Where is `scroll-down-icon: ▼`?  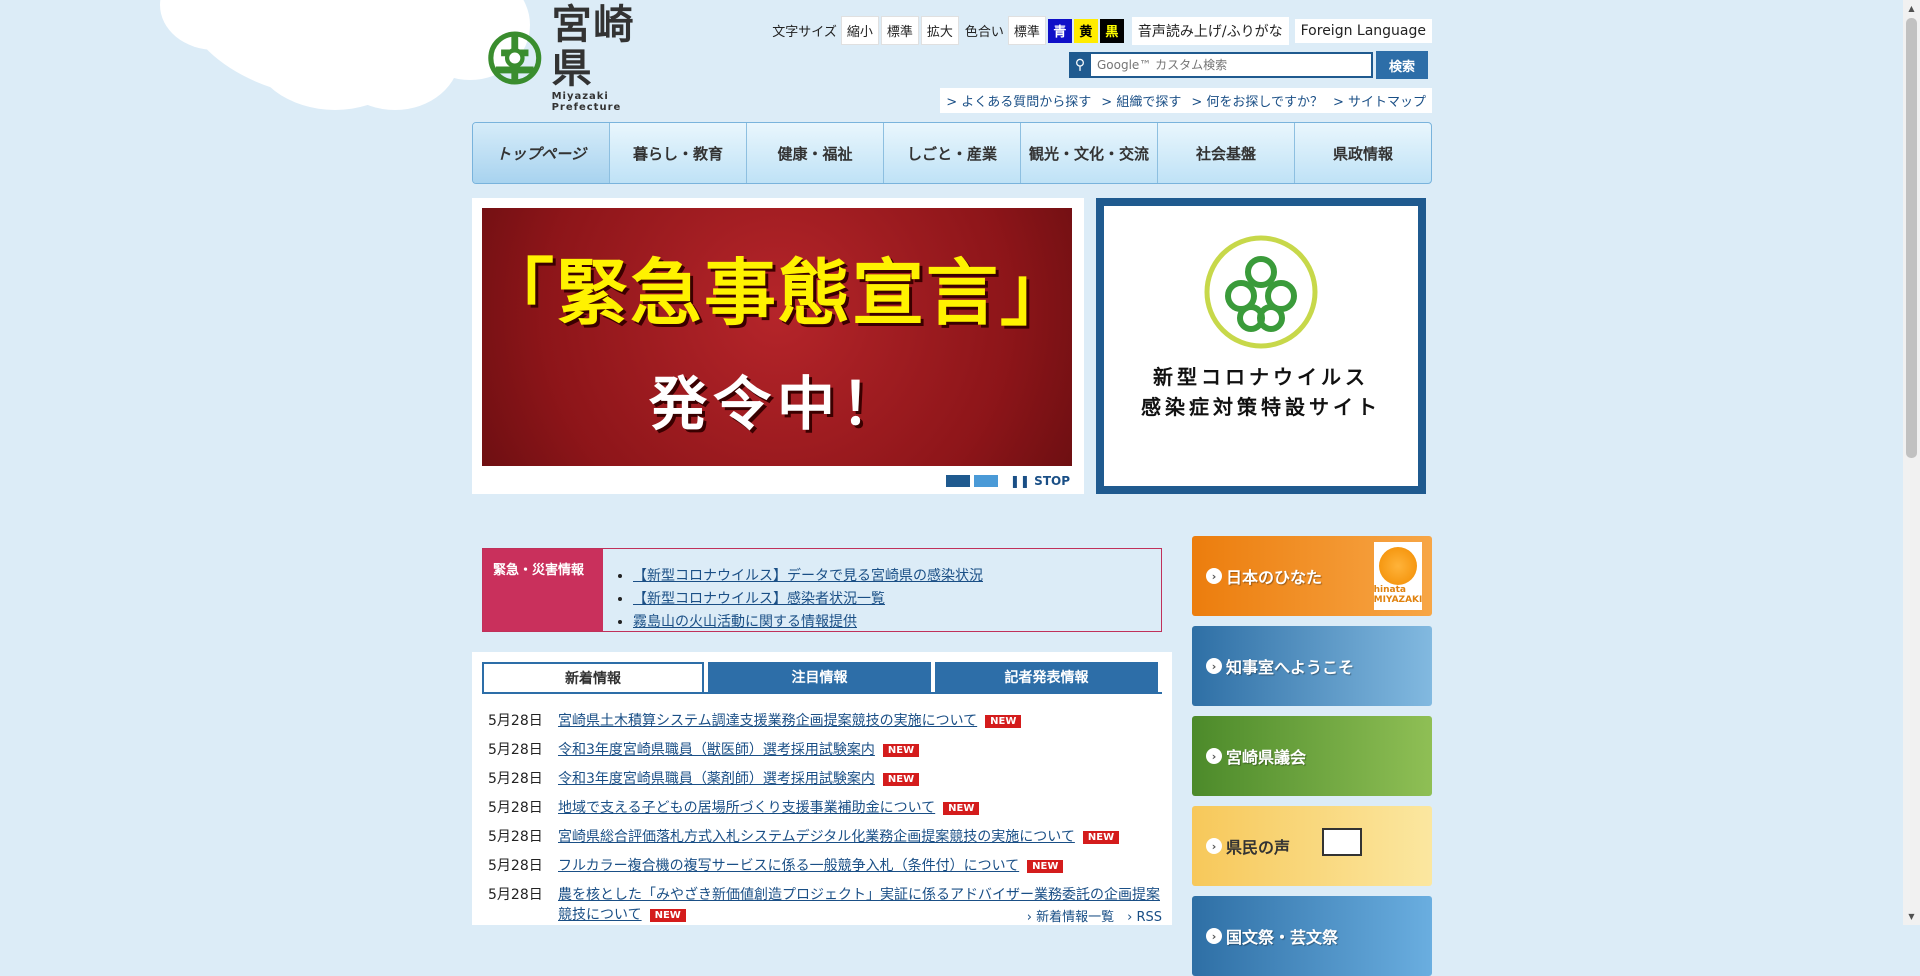 scroll-down-icon: ▼ is located at coordinates (1911, 916).